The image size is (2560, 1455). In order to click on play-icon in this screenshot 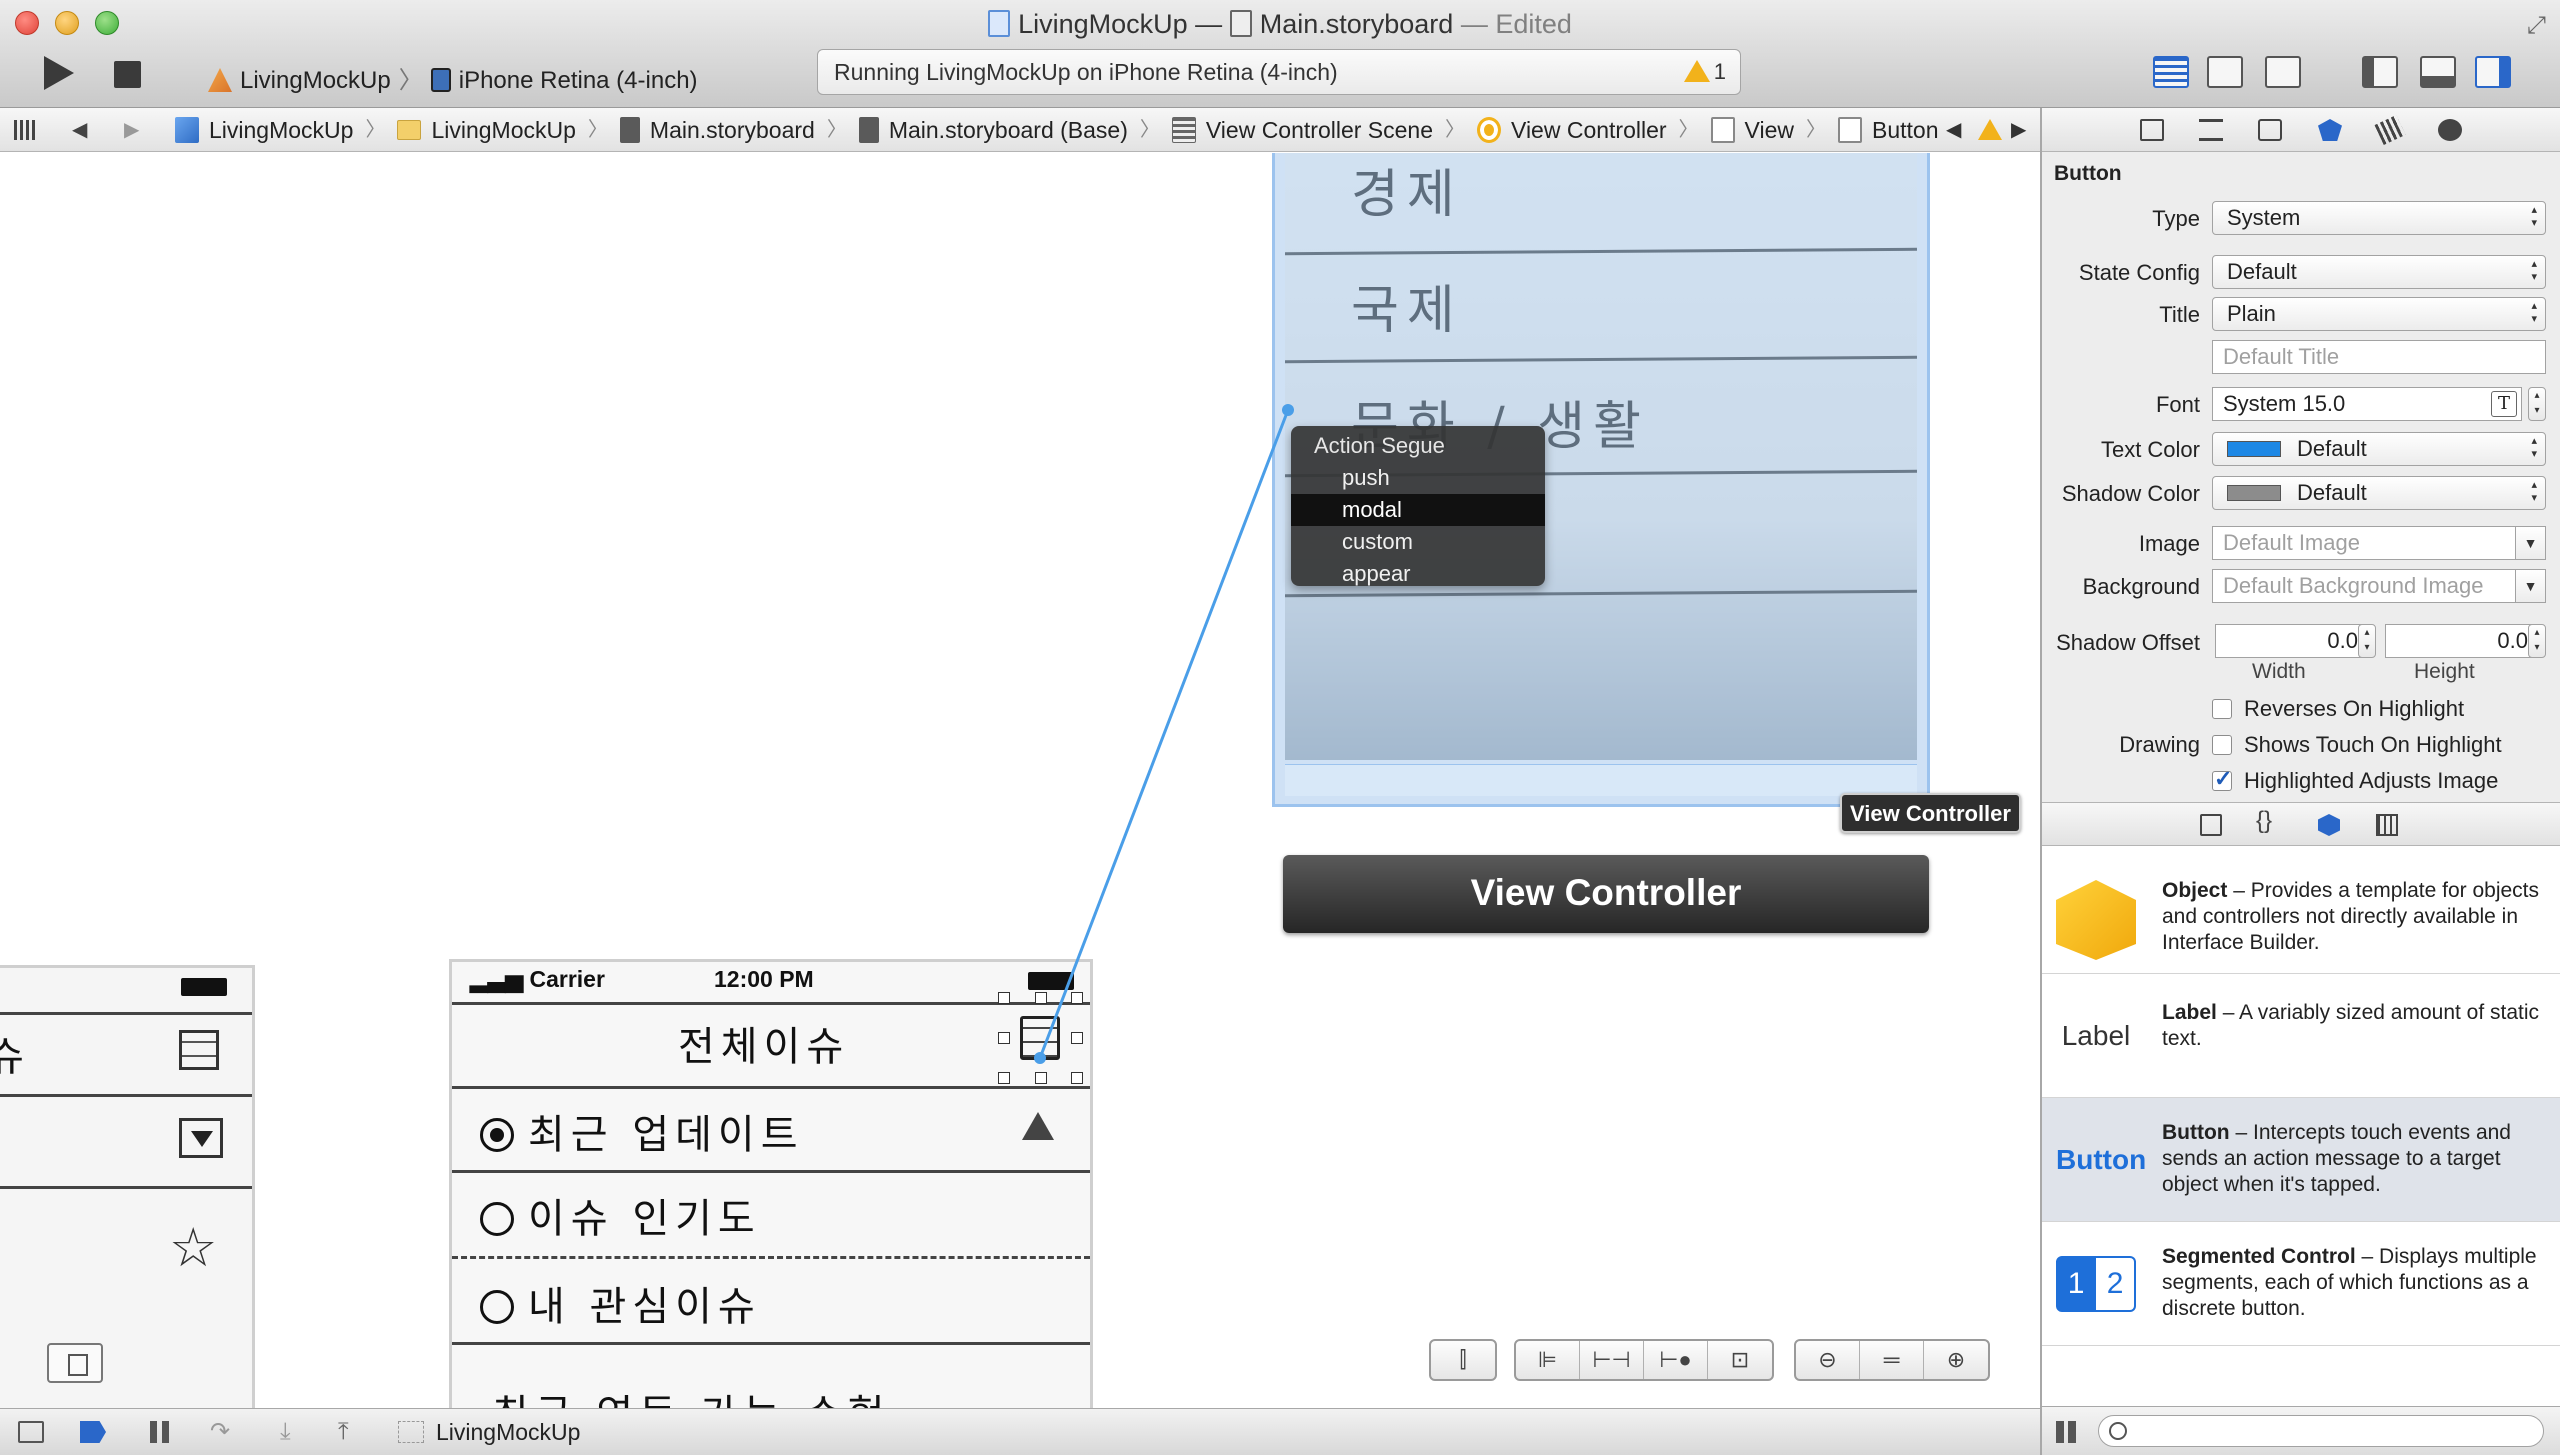, I will do `click(75, 1363)`.